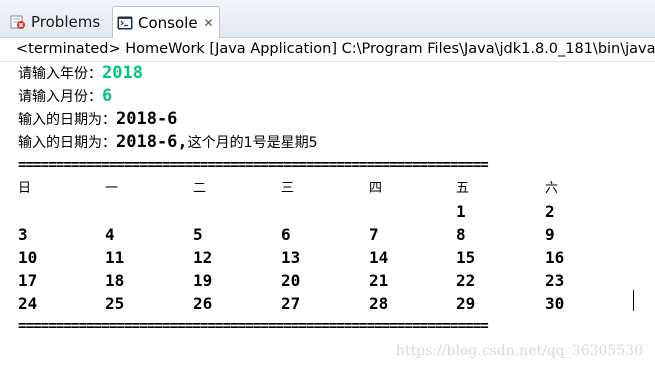 This screenshot has height=373, width=655. Describe the element at coordinates (550, 234) in the screenshot. I see `day-cell: 9` at that location.